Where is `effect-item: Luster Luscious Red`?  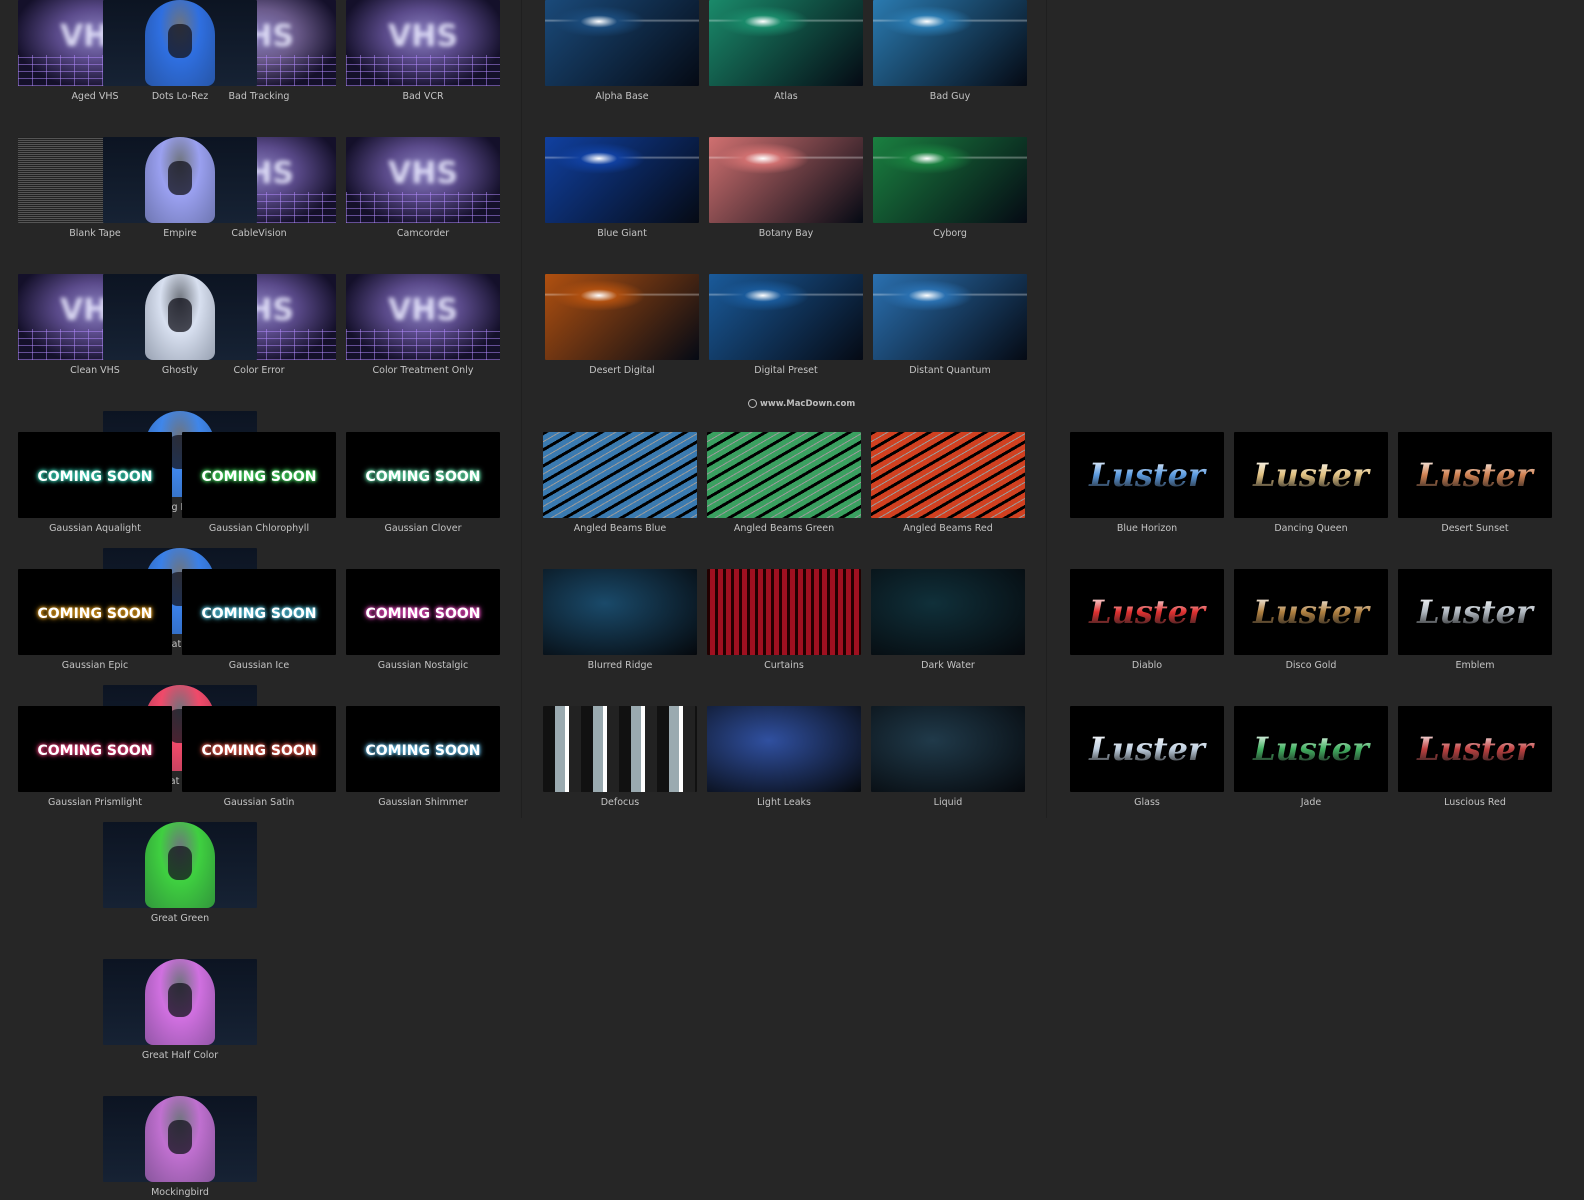
effect-item: Luster Luscious Red is located at coordinates (1475, 758).